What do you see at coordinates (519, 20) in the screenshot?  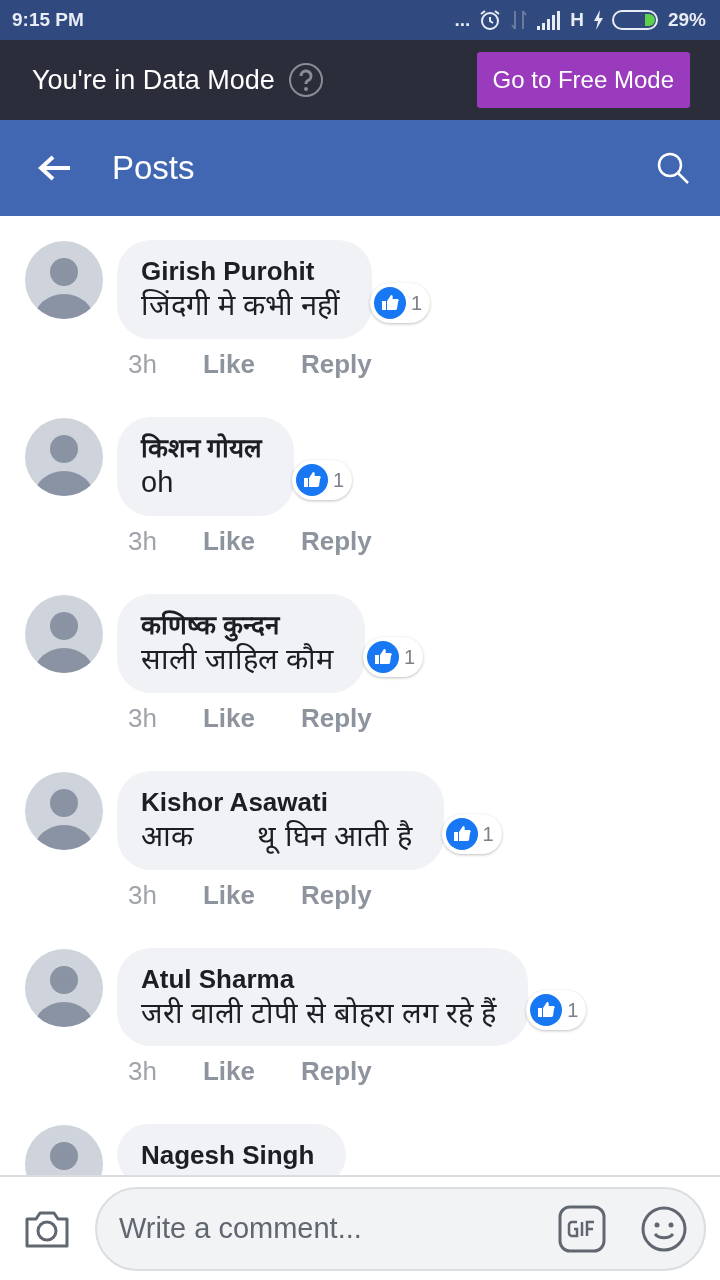 I see `data-arrows-icon` at bounding box center [519, 20].